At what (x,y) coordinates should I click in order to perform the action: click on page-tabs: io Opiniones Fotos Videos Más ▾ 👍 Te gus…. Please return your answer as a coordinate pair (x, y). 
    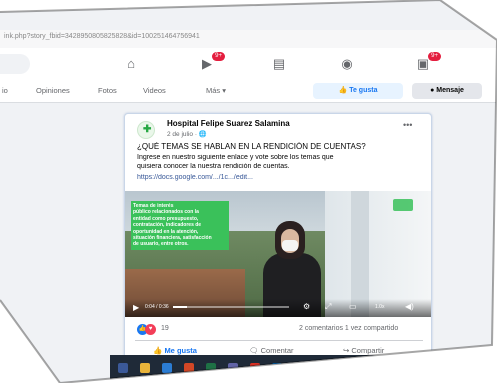
    Looking at the image, I should click on (248, 91).